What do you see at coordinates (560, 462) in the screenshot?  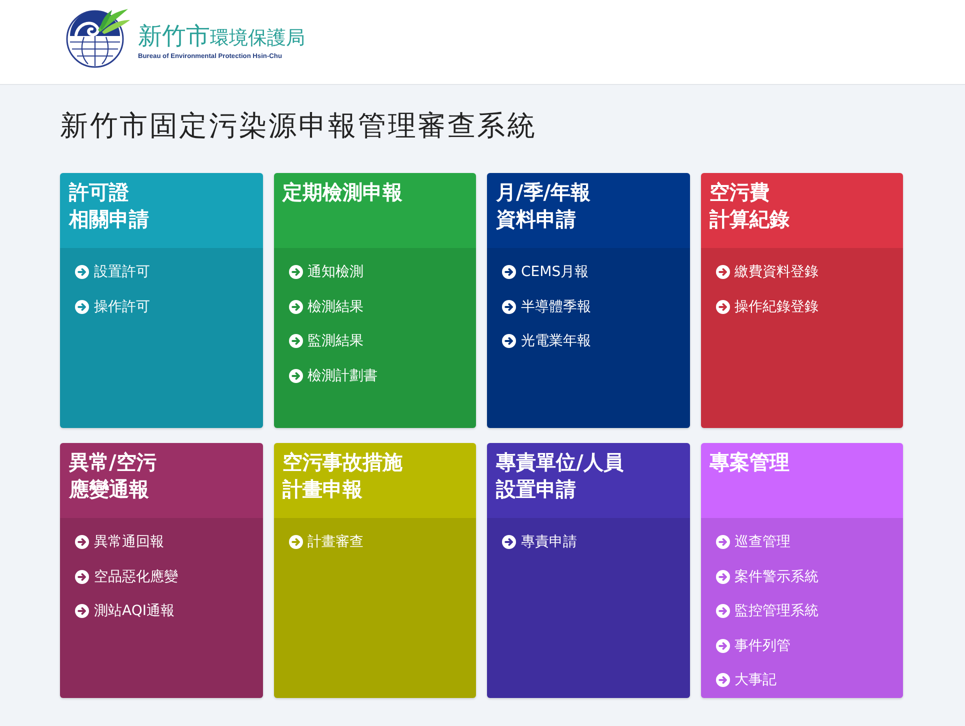 I see `card-title: 專責單位/人員` at bounding box center [560, 462].